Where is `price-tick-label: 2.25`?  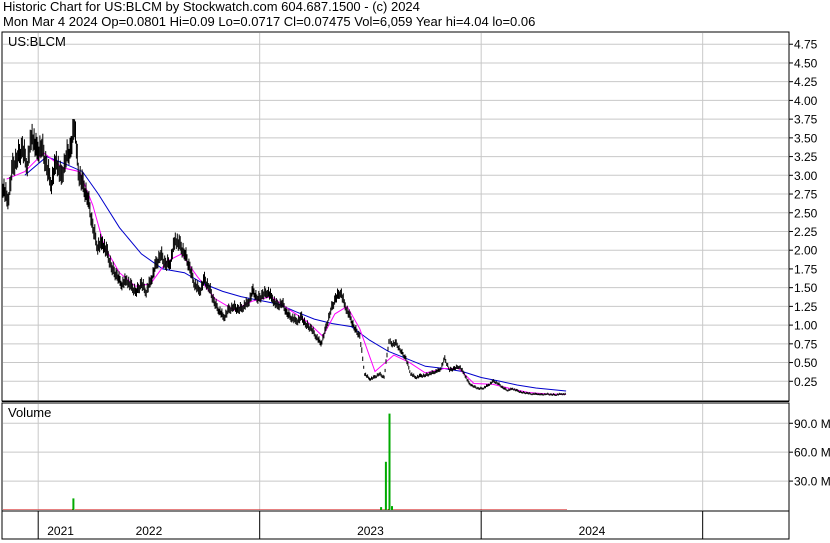
price-tick-label: 2.25 is located at coordinates (806, 232).